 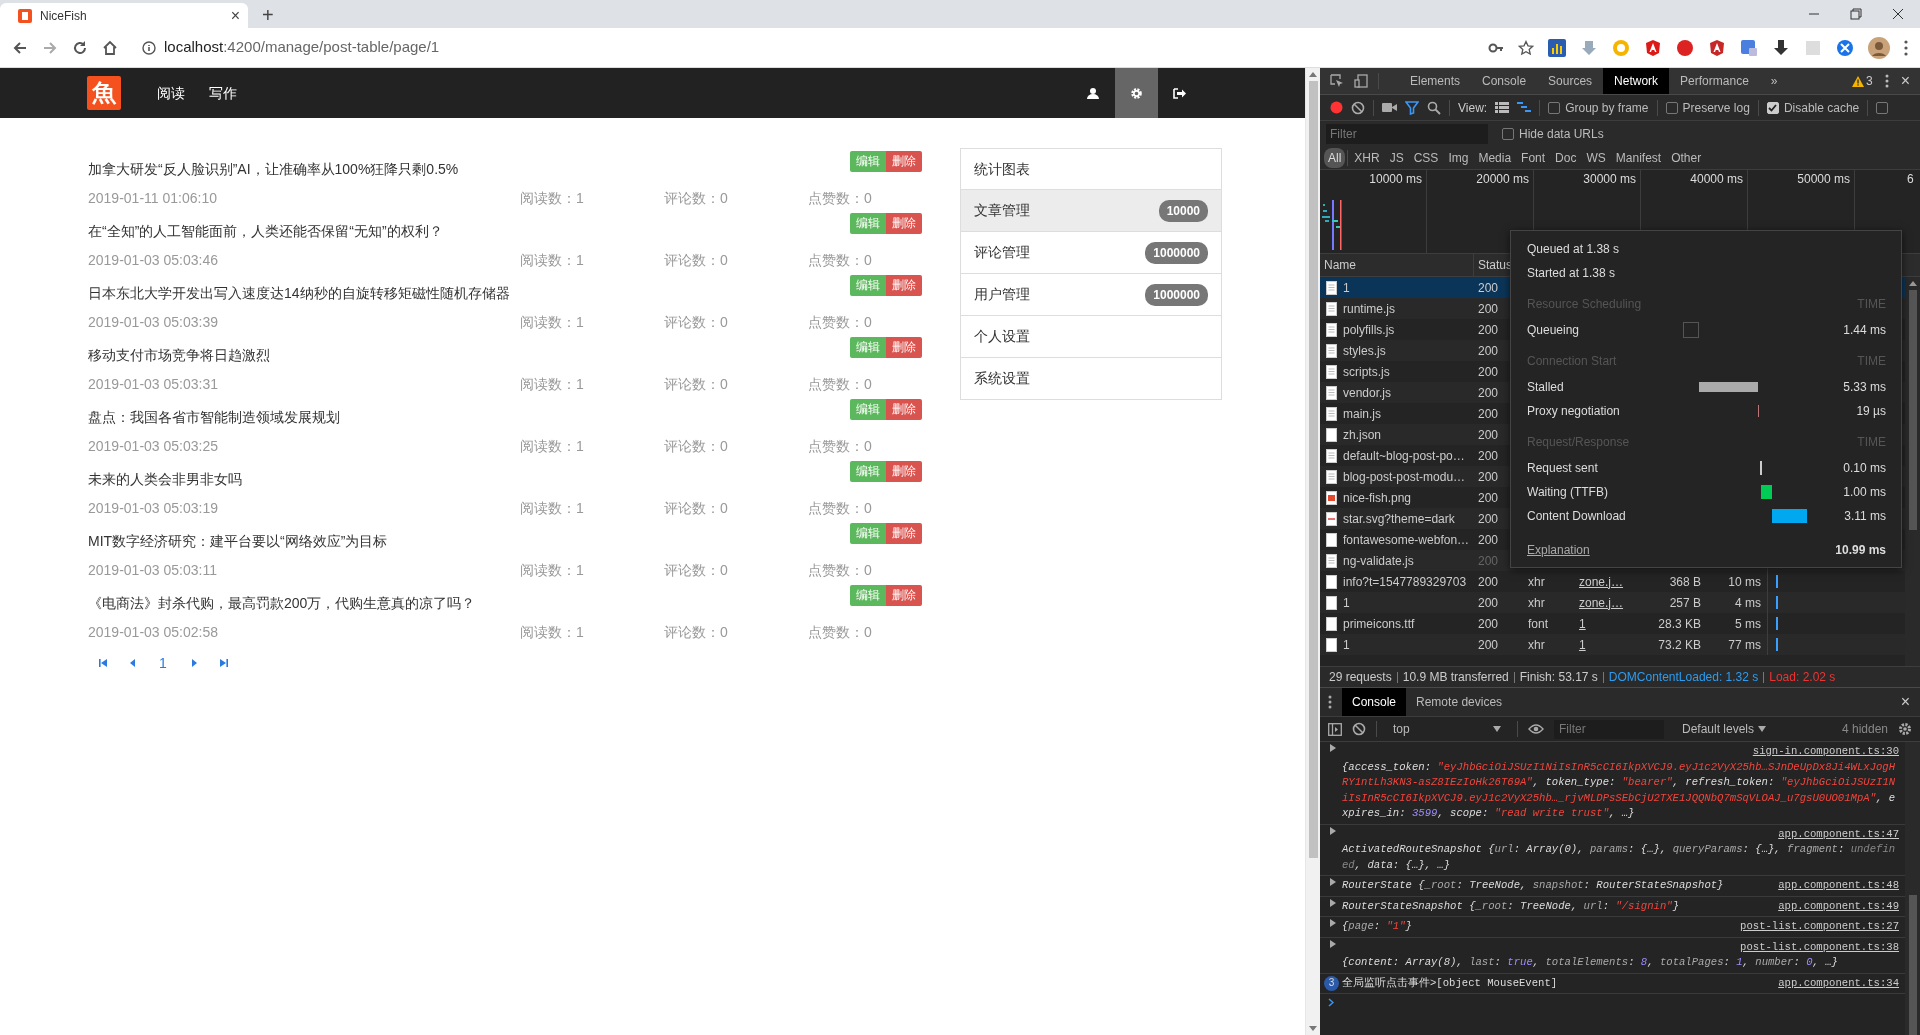 What do you see at coordinates (1612, 644) in the screenshot?
I see `request-row: 1 200 xhr 1 73.2 KB 77 ms` at bounding box center [1612, 644].